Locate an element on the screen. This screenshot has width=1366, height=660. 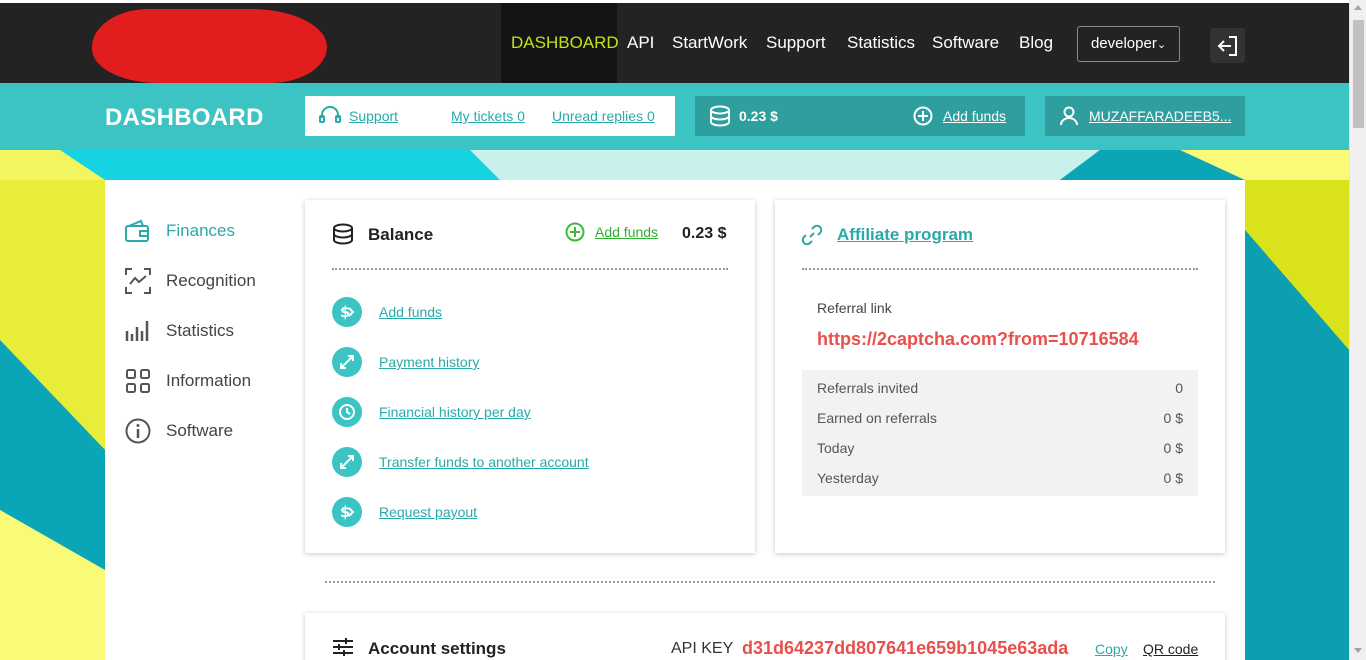
nav-software: Software is located at coordinates (965, 43).